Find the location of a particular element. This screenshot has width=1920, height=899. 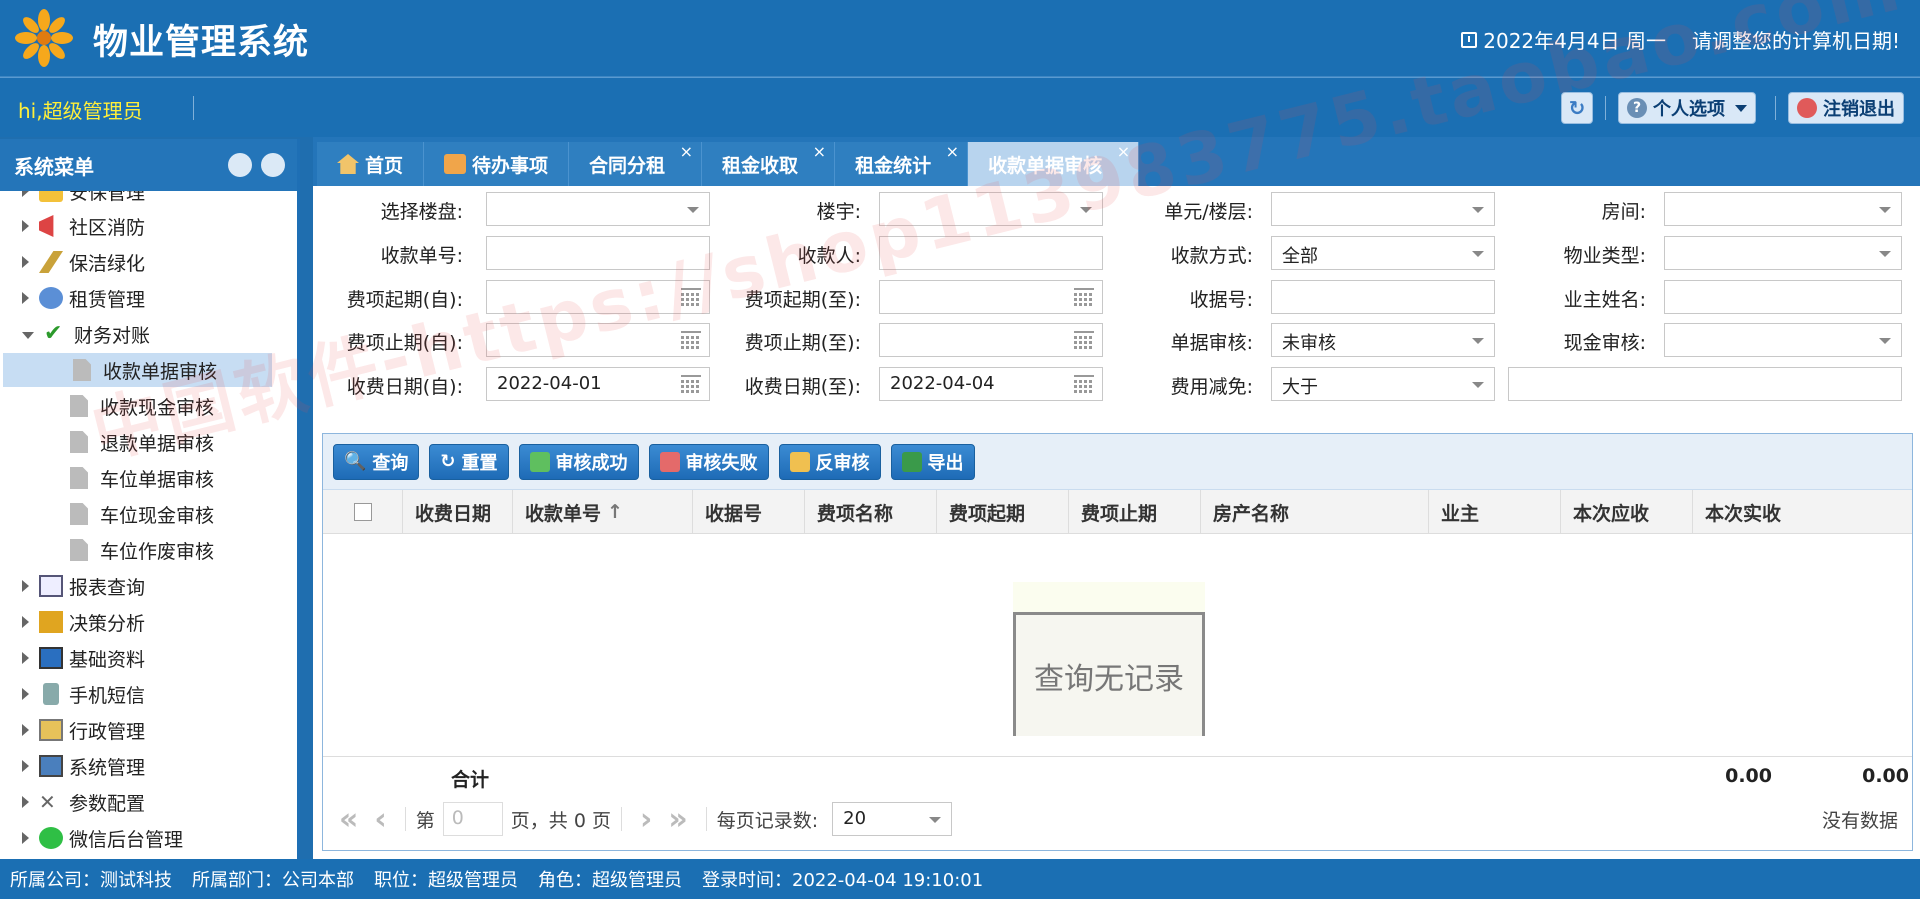

select-all-checkbox is located at coordinates (362, 512).